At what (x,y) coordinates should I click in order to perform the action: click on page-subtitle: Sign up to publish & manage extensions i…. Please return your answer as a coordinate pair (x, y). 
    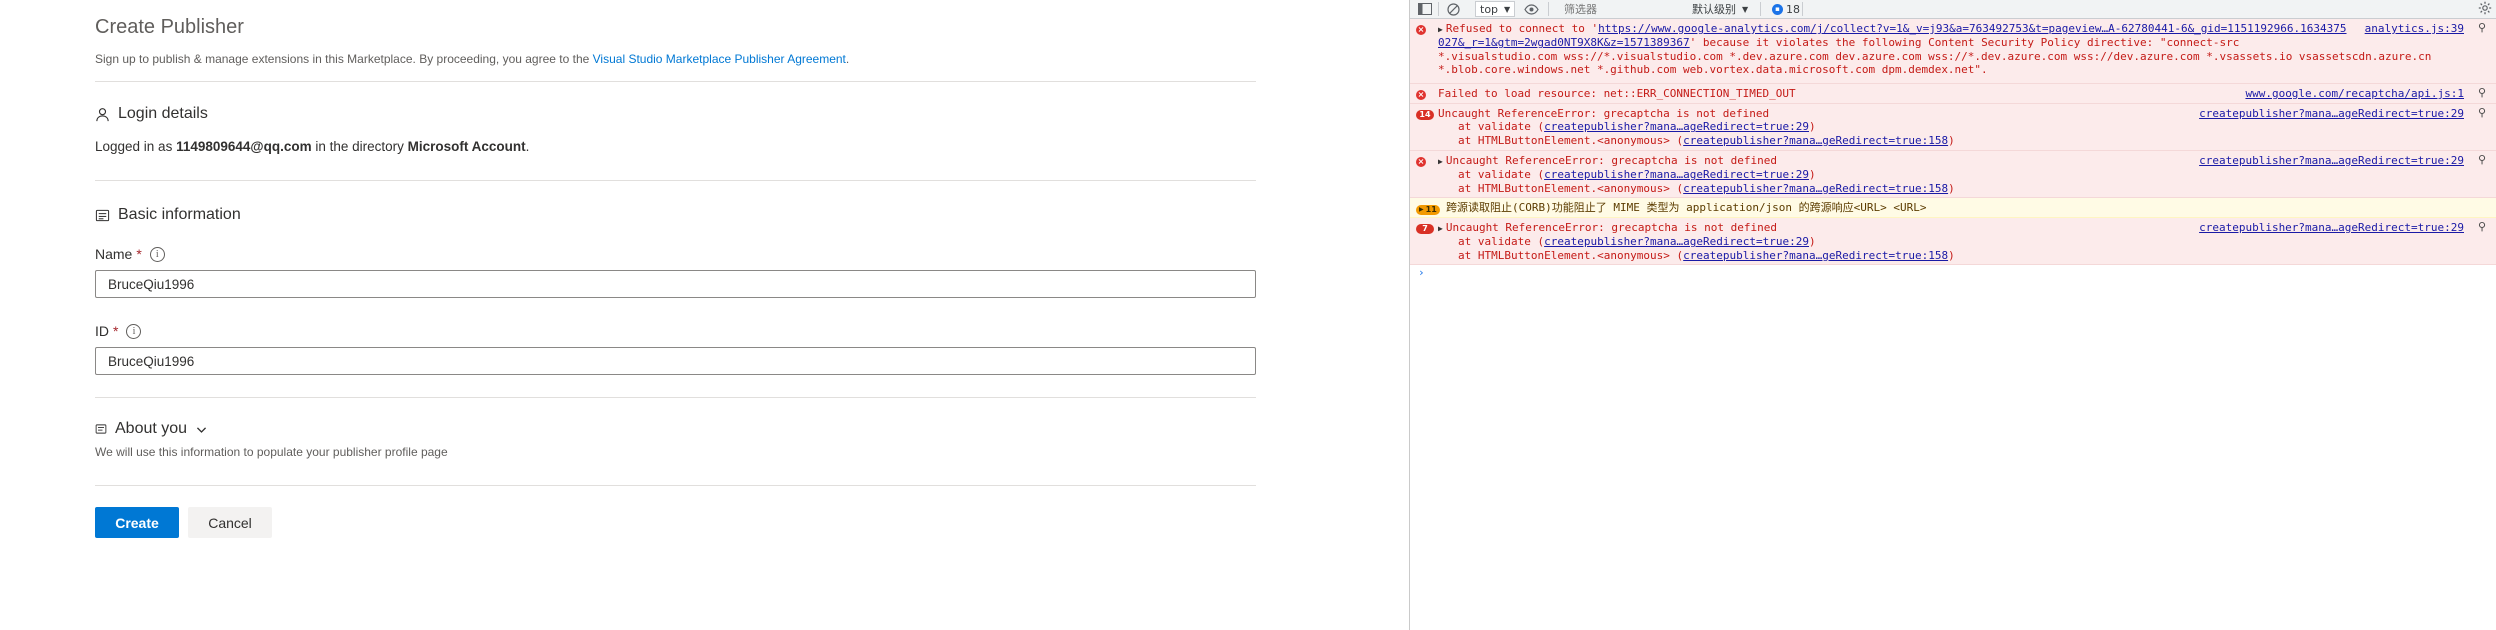
    Looking at the image, I should click on (472, 59).